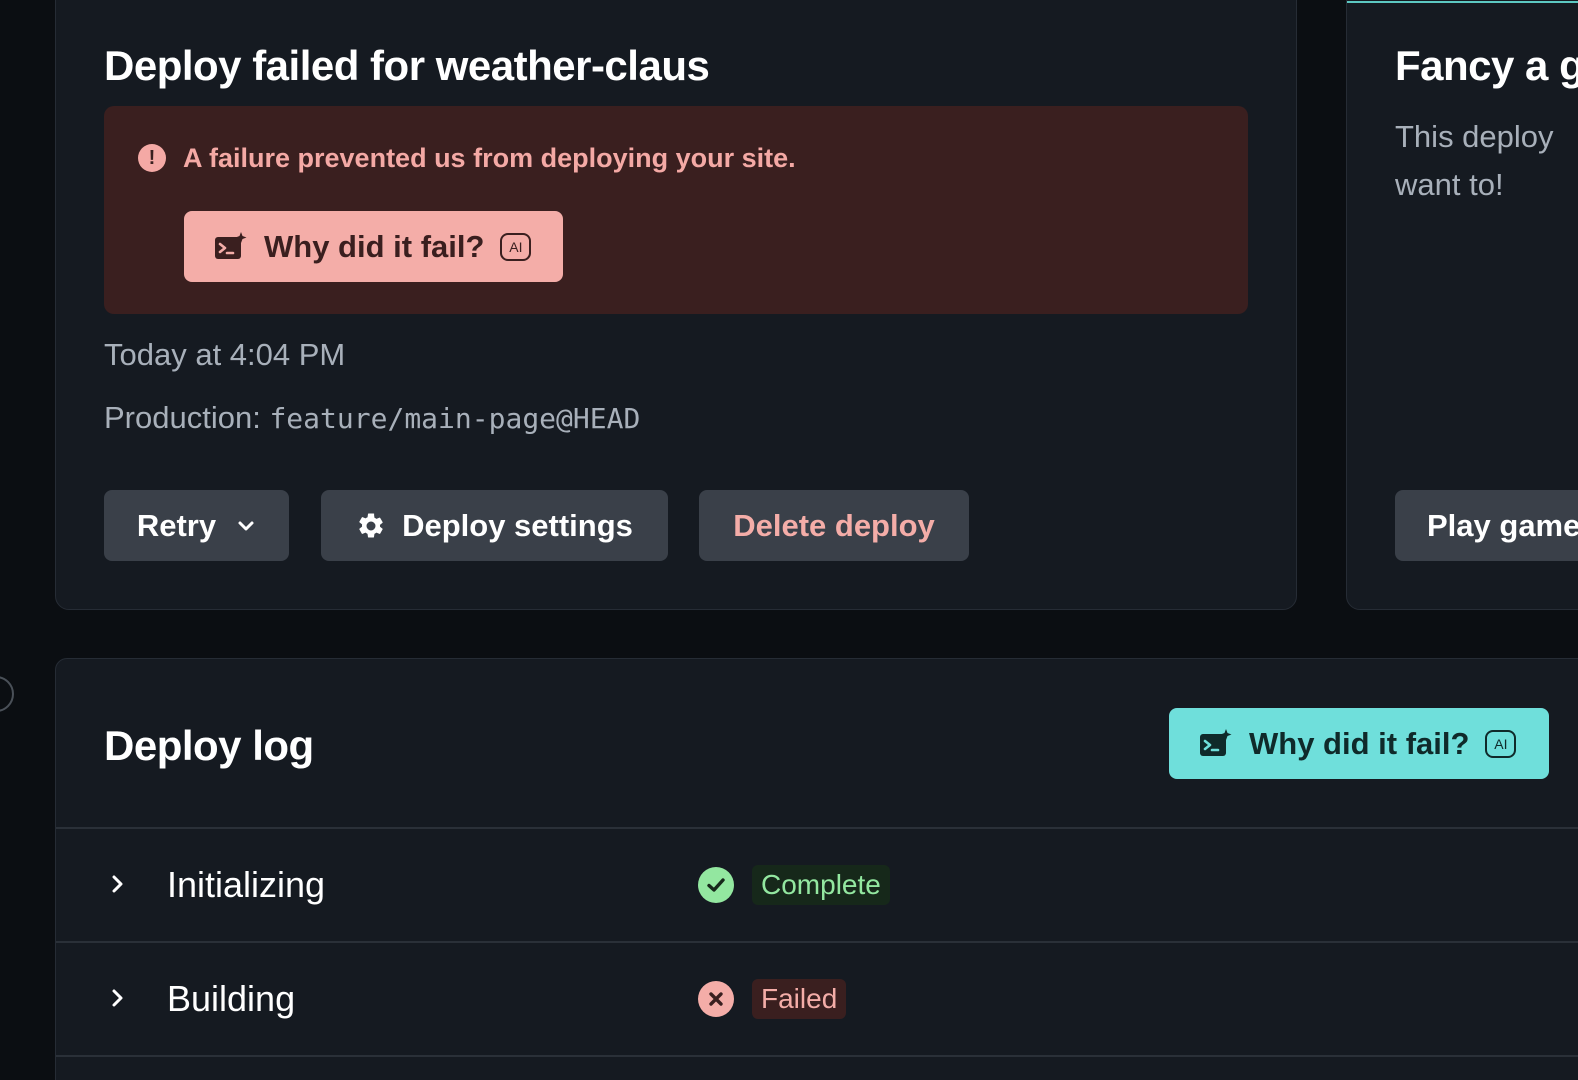  I want to click on log-row-building: Building Failed, so click(817, 999).